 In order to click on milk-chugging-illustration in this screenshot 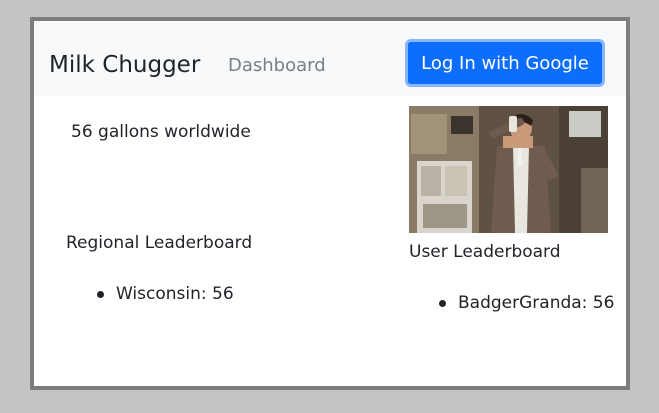, I will do `click(508, 169)`.